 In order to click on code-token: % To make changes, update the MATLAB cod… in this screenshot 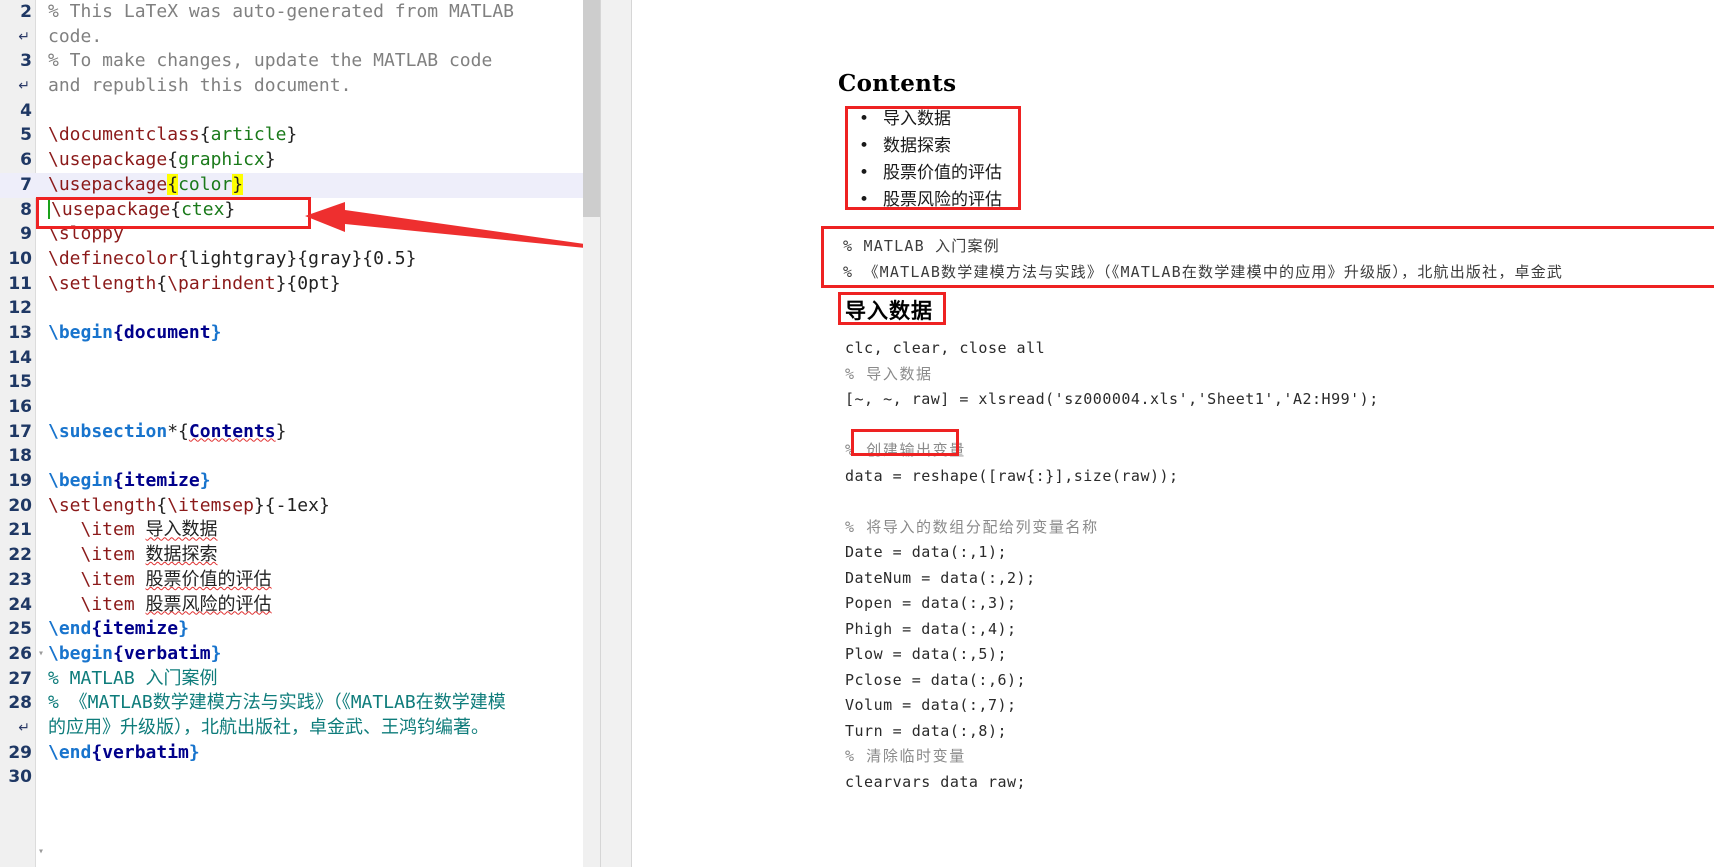, I will do `click(270, 61)`.